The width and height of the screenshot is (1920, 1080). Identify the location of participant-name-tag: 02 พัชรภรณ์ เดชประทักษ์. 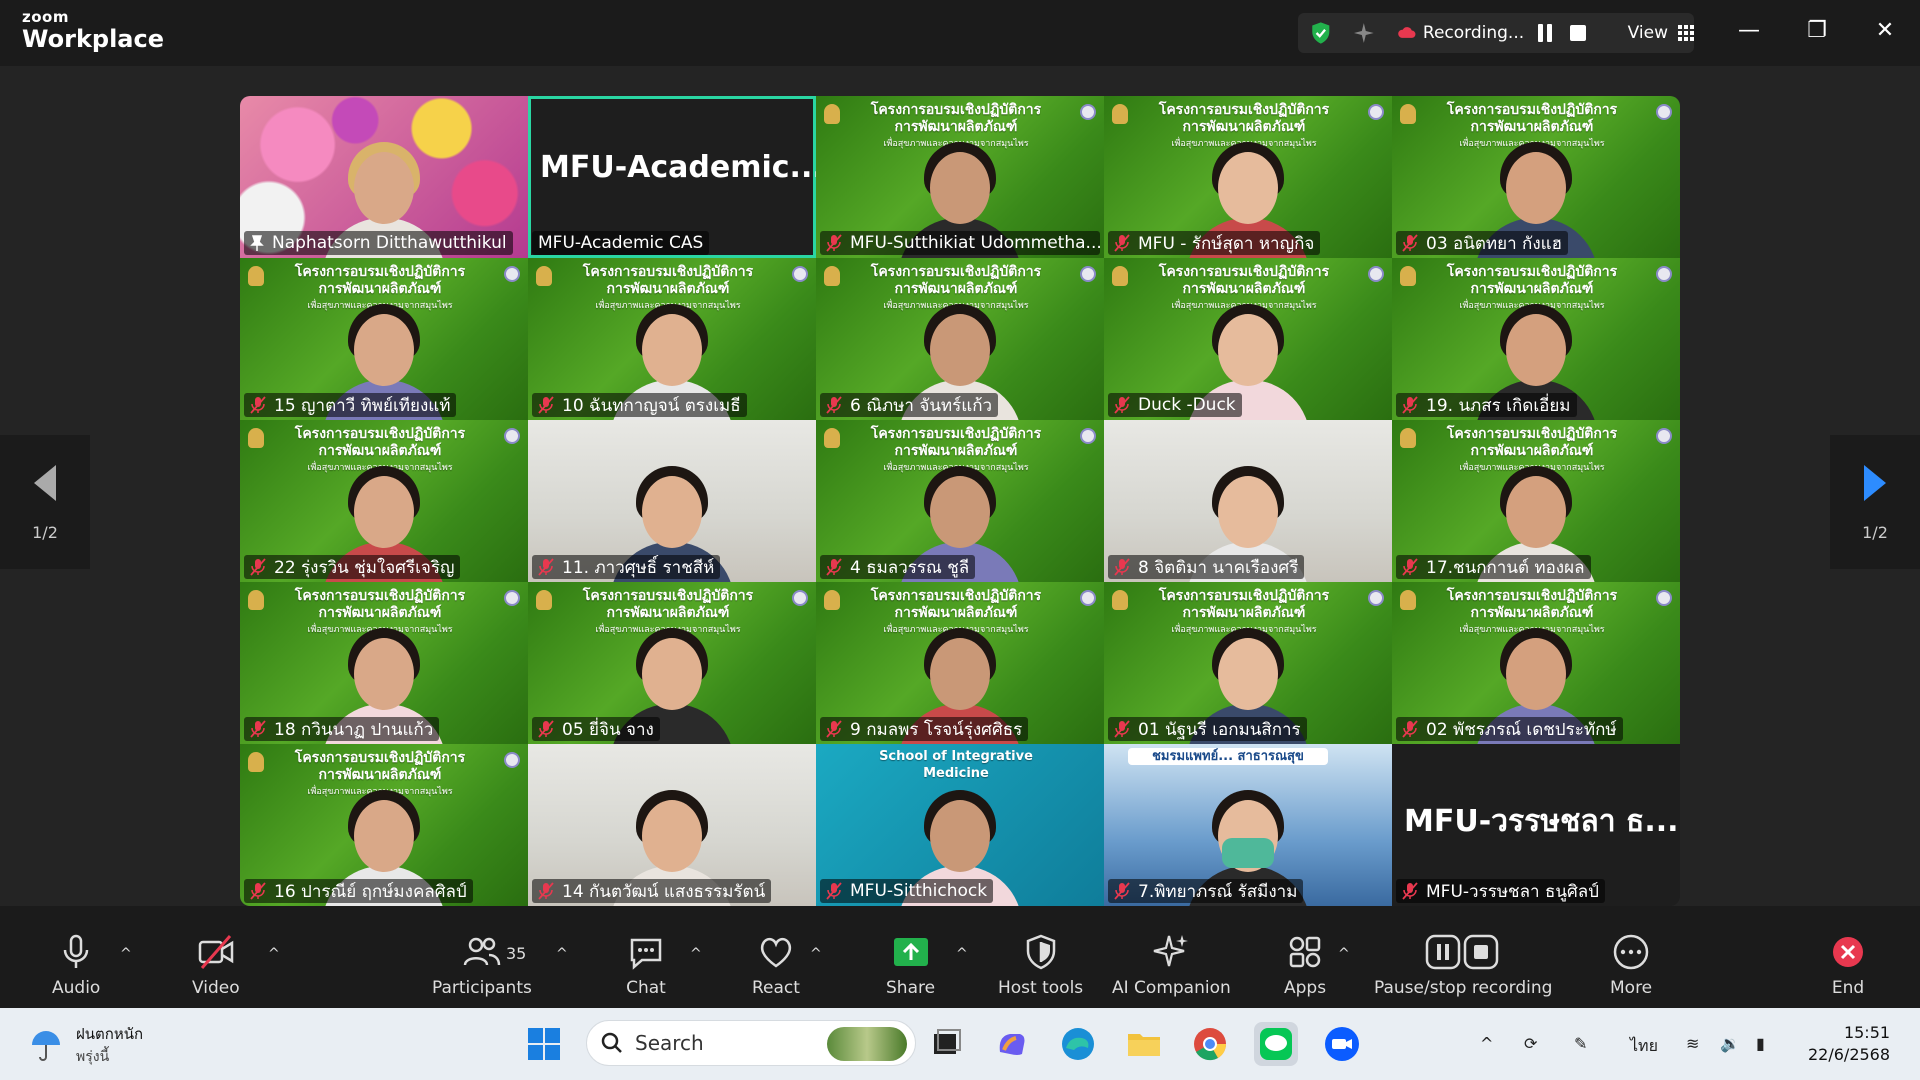
(1509, 729).